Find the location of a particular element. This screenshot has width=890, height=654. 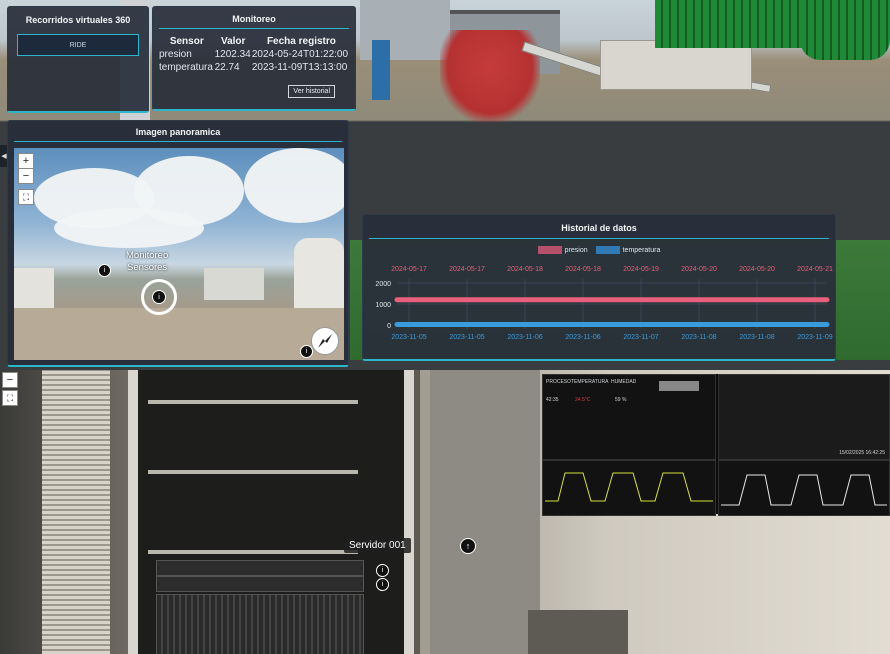

building is located at coordinates (34, 288).